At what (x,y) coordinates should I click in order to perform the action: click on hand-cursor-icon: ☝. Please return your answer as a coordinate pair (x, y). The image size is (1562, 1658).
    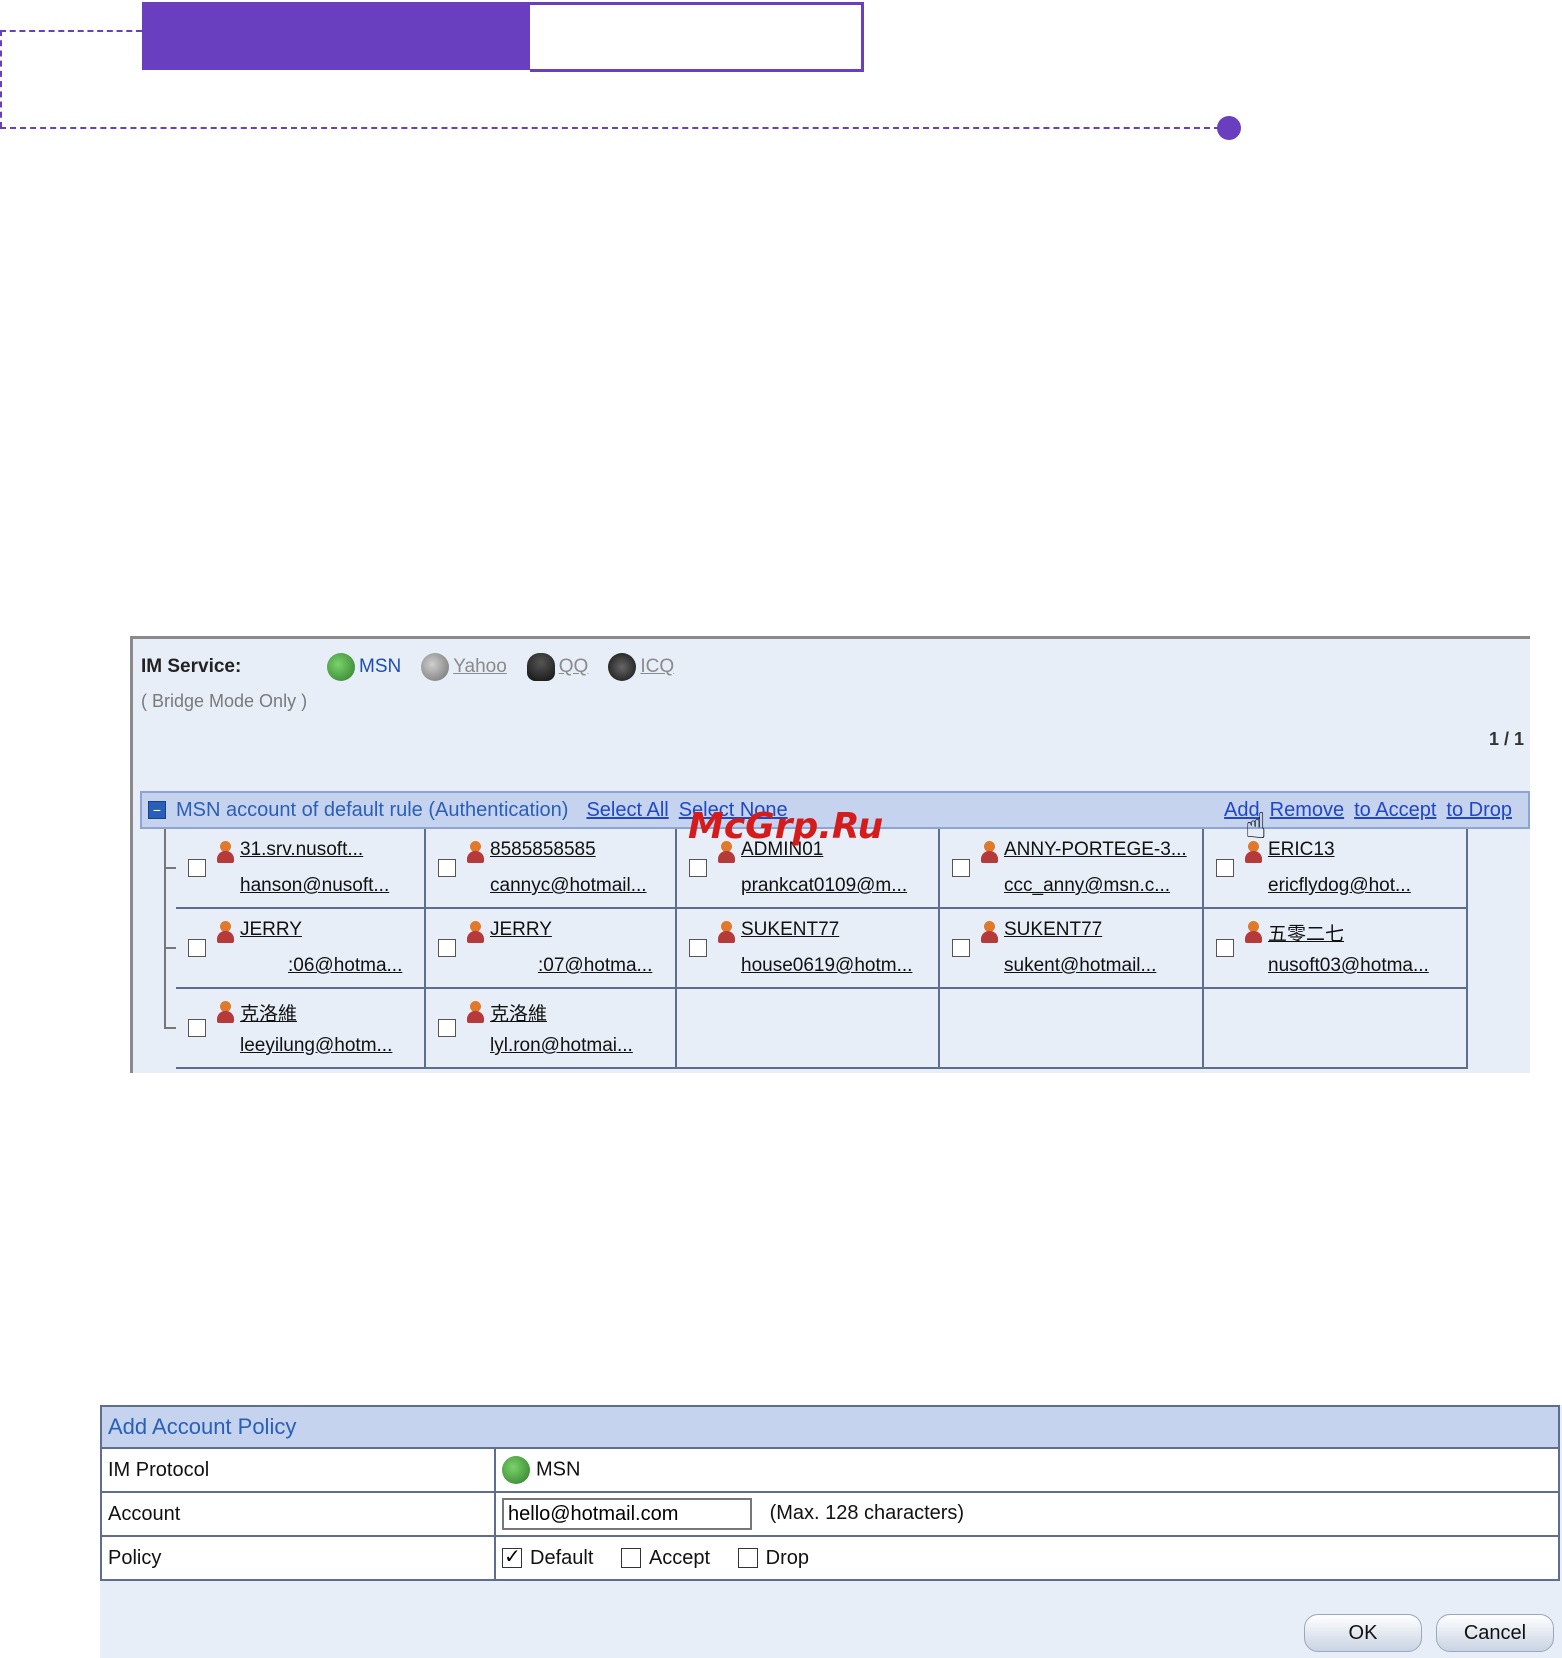
    Looking at the image, I should click on (1256, 825).